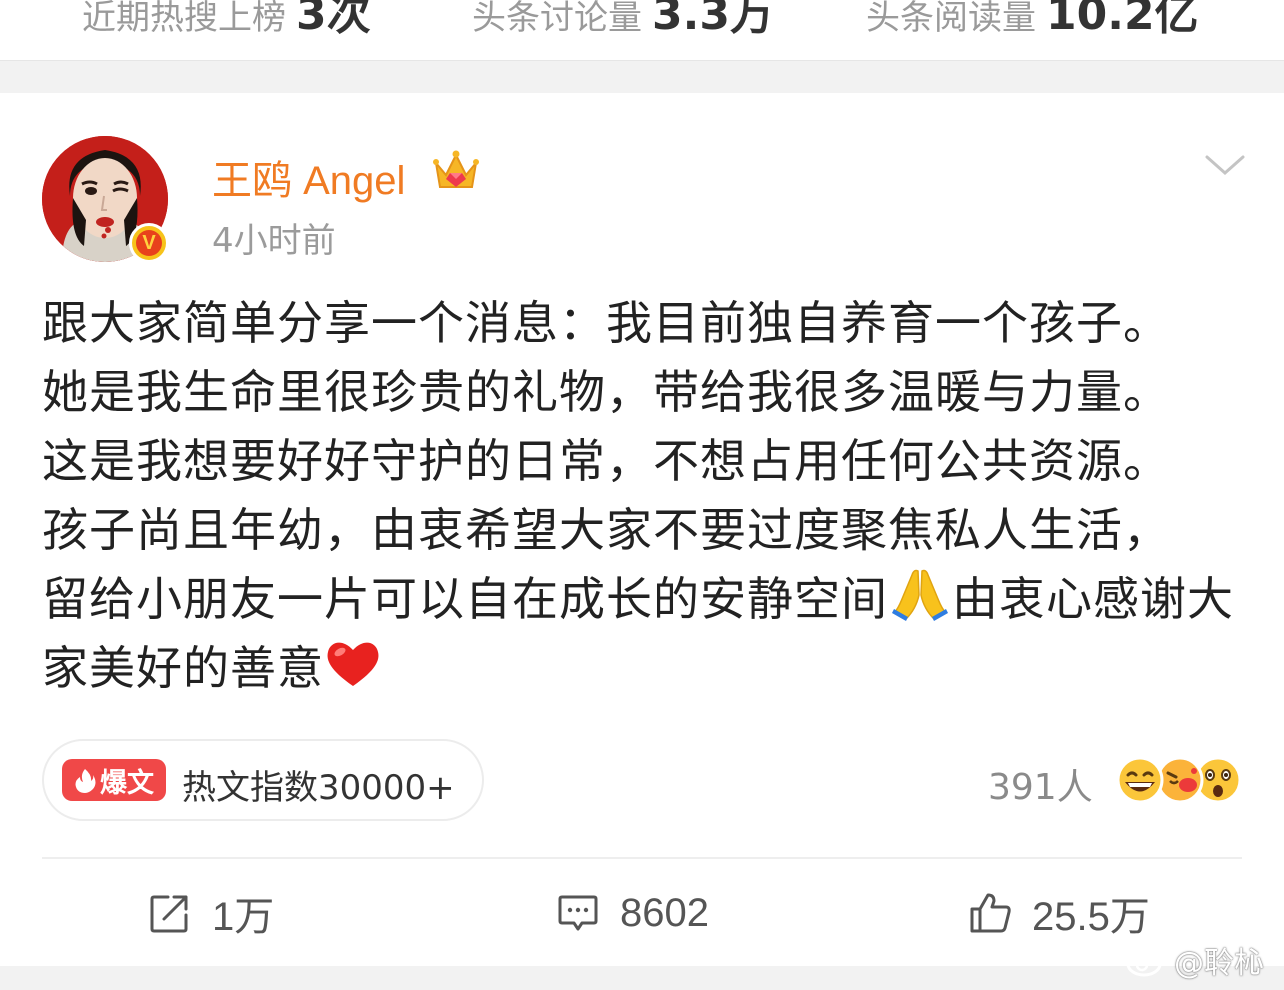 This screenshot has height=990, width=1284. I want to click on stat-value: 10.2亿, so click(1122, 20).